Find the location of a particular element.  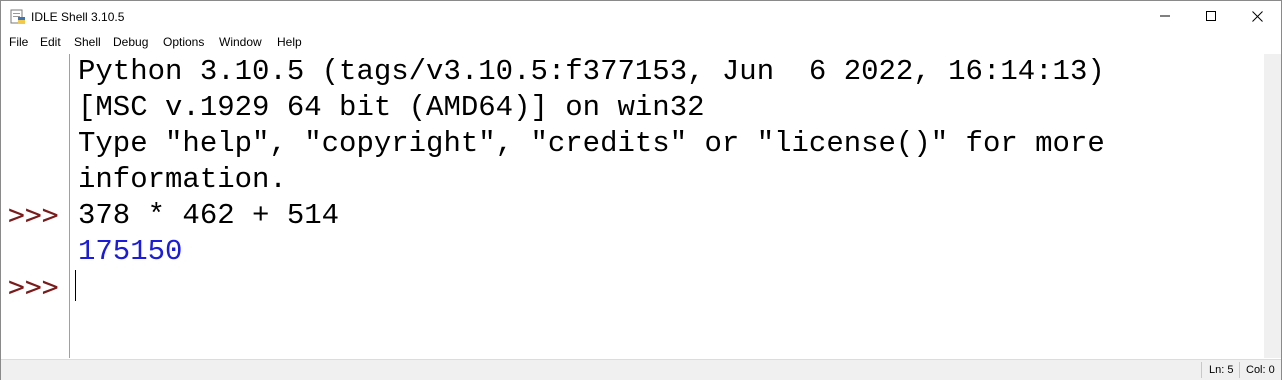

line-number-status: Ln: 5 is located at coordinates (1221, 370).